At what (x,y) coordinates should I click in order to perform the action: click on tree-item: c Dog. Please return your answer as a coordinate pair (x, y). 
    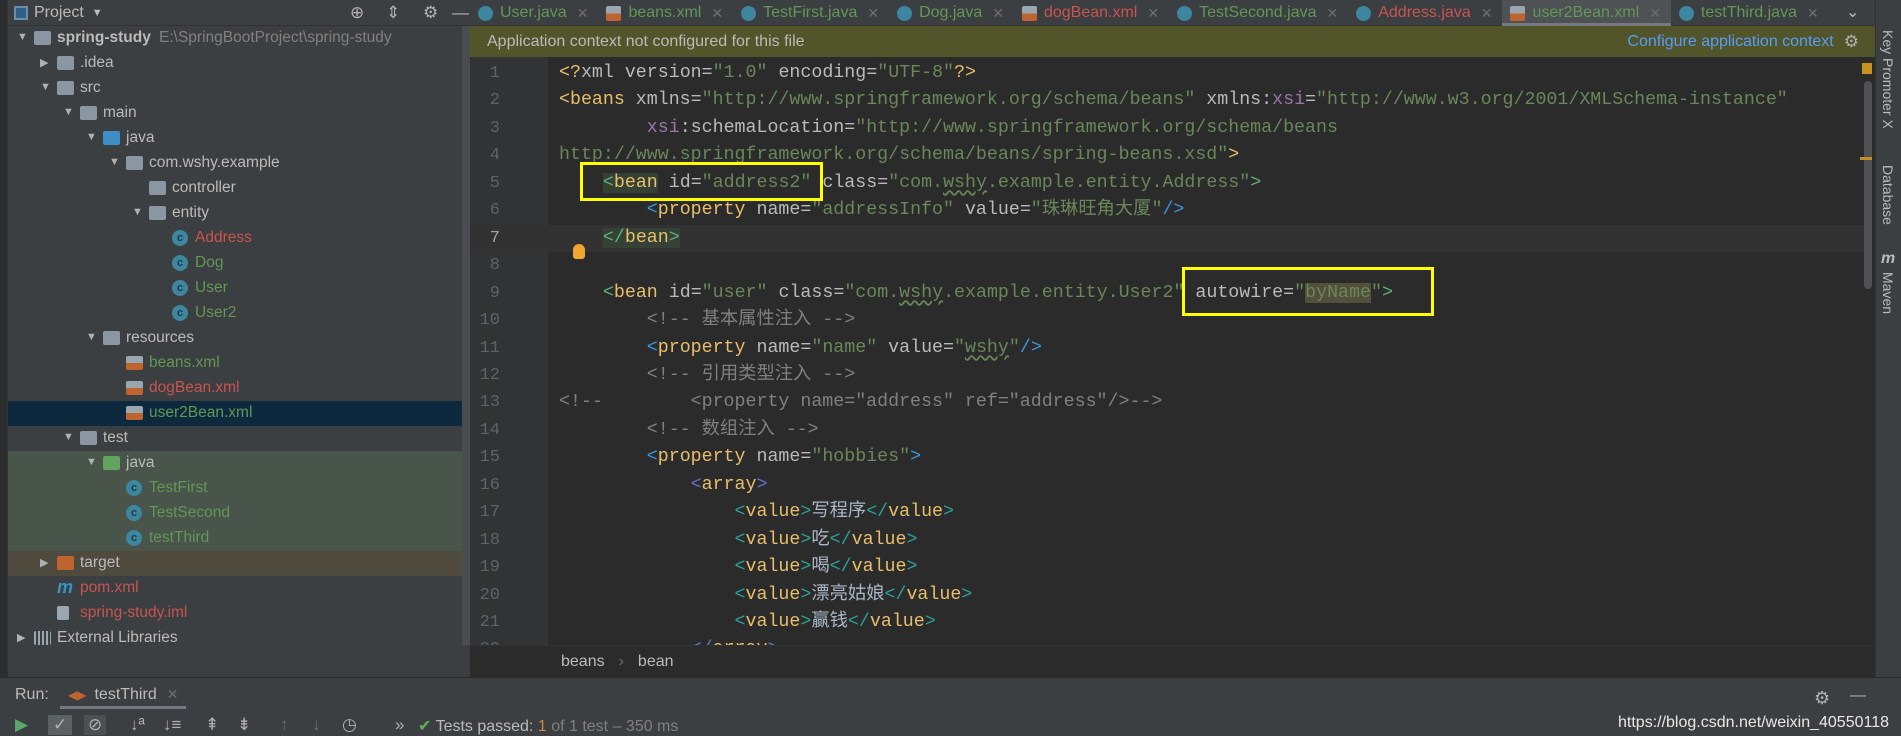
    Looking at the image, I should click on (235, 263).